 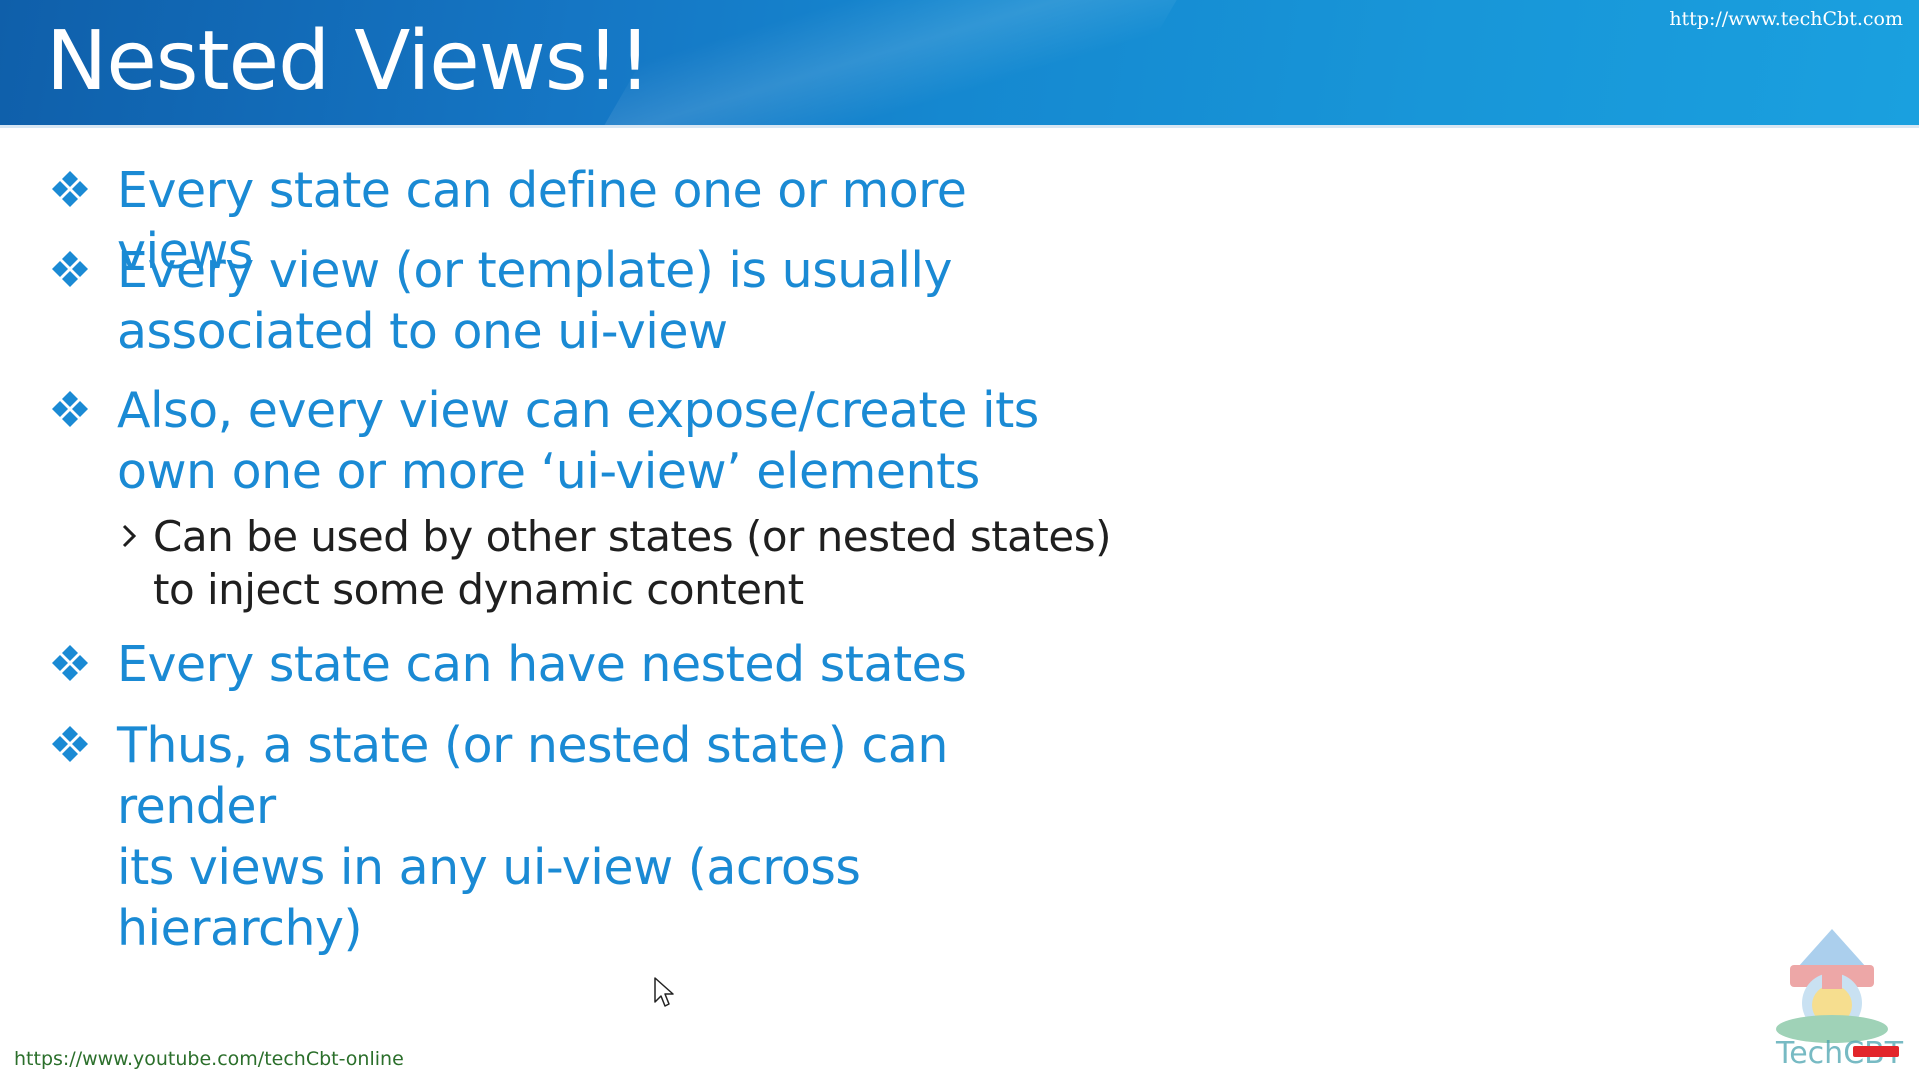 What do you see at coordinates (348, 61) in the screenshot?
I see `slide-title: Nested Views!!` at bounding box center [348, 61].